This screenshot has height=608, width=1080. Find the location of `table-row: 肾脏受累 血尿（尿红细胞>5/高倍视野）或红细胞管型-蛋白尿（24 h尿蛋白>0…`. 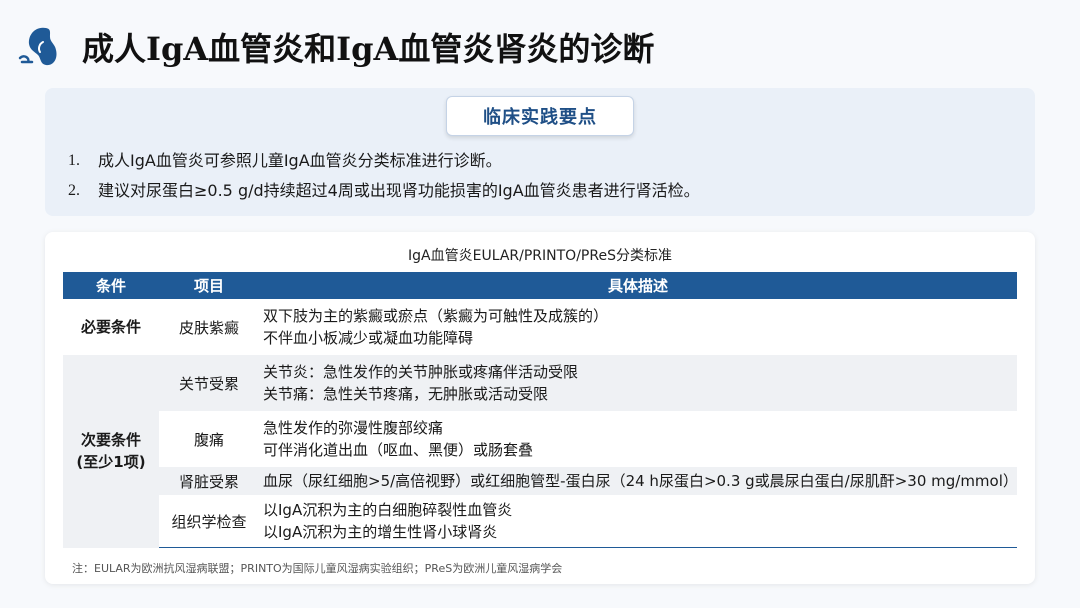

table-row: 肾脏受累 血尿（尿红细胞>5/高倍视野）或红细胞管型-蛋白尿（24 h尿蛋白>0… is located at coordinates (540, 481).